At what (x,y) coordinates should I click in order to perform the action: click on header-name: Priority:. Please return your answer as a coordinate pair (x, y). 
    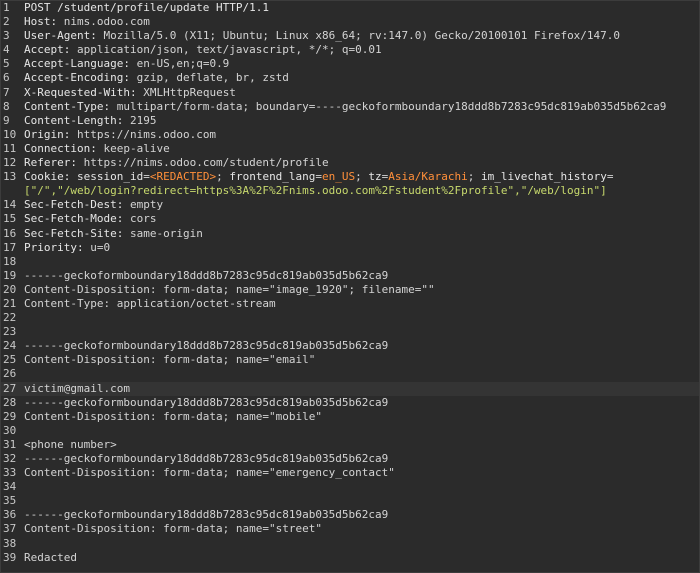
    Looking at the image, I should click on (57, 247).